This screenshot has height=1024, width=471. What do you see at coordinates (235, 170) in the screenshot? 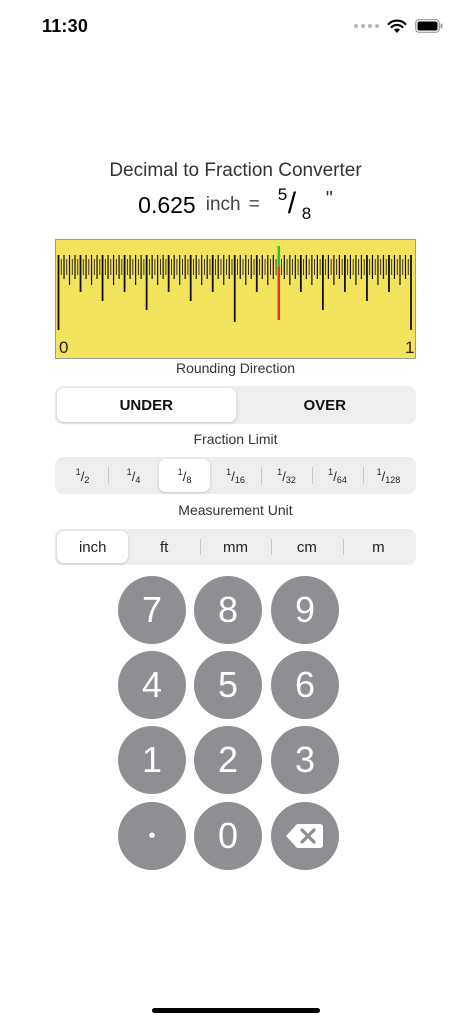
I see `app-title: Decimal to Fraction Converter` at bounding box center [235, 170].